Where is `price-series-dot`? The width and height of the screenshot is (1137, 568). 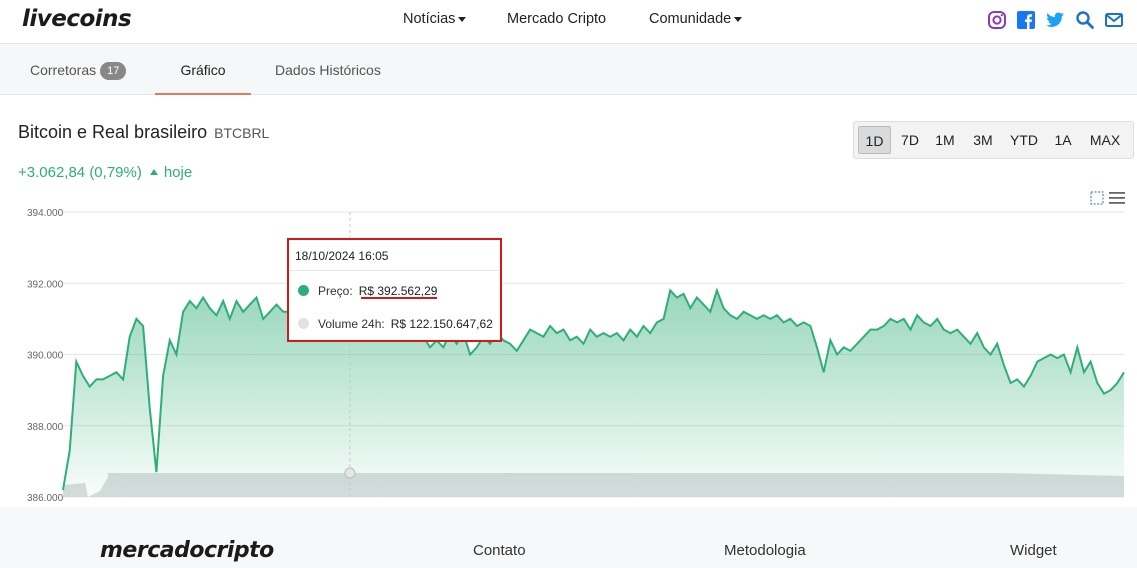
price-series-dot is located at coordinates (303, 290).